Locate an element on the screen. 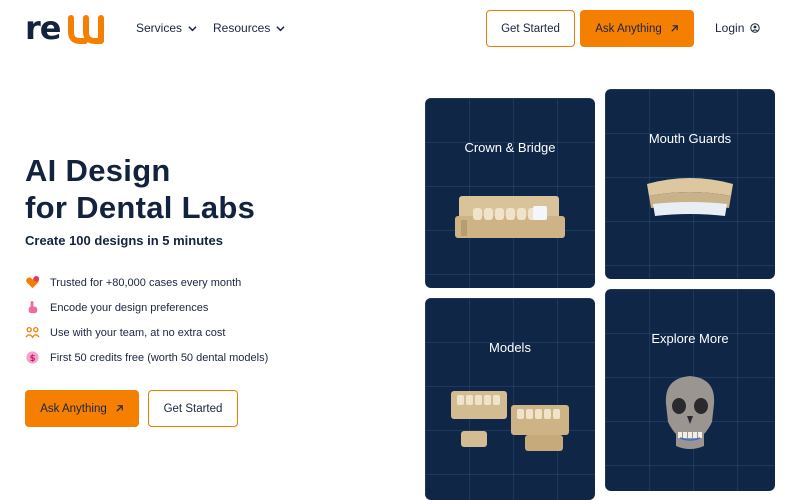 This screenshot has height=500, width=800. card-crown-bridge: Crown & Bridge is located at coordinates (510, 193).